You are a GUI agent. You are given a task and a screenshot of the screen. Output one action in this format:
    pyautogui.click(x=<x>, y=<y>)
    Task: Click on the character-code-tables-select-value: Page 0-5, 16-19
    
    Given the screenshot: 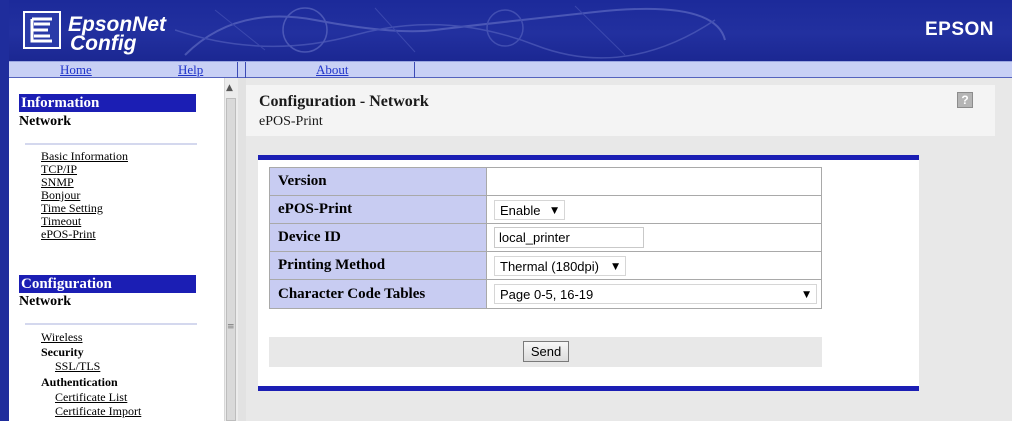 What is the action you would take?
    pyautogui.click(x=547, y=294)
    